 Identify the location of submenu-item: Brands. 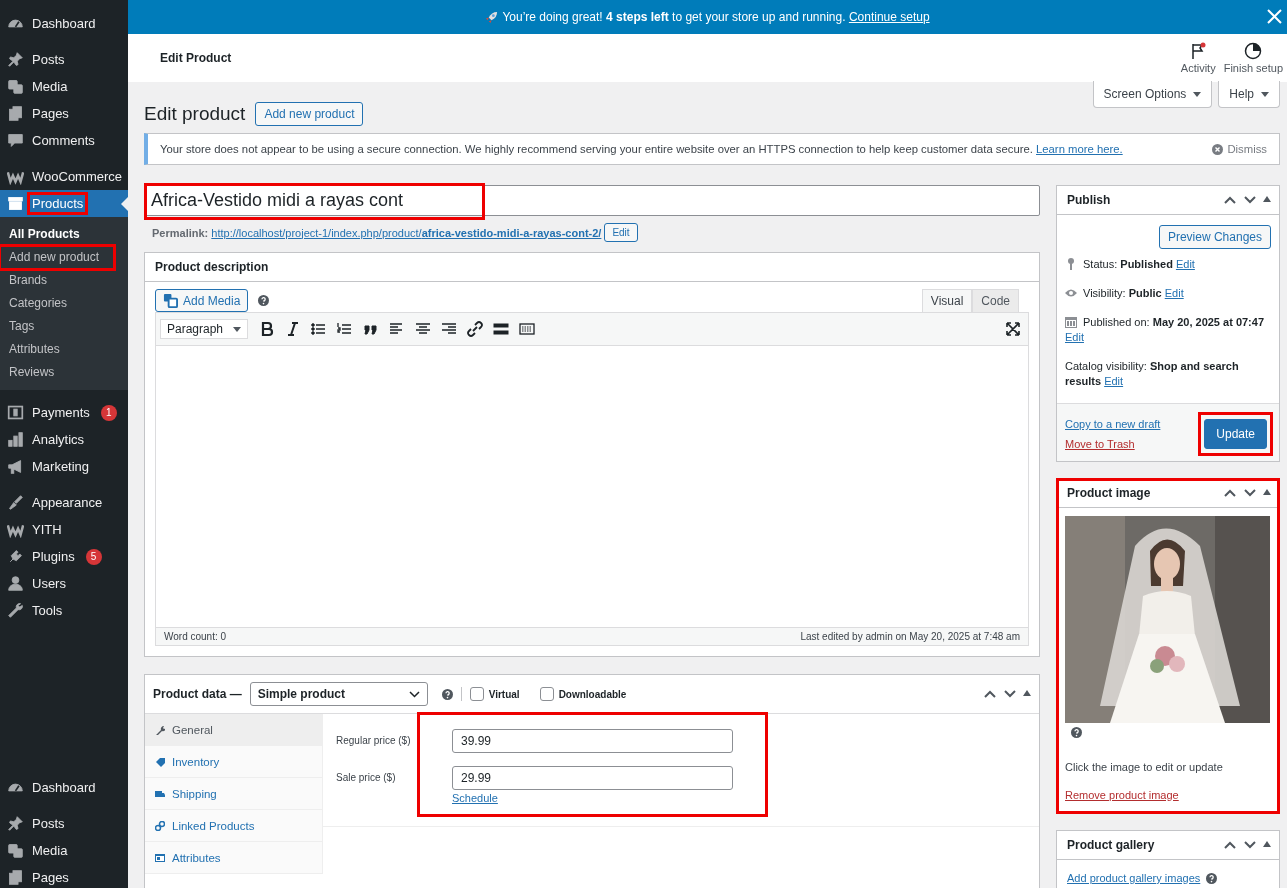
(57, 280).